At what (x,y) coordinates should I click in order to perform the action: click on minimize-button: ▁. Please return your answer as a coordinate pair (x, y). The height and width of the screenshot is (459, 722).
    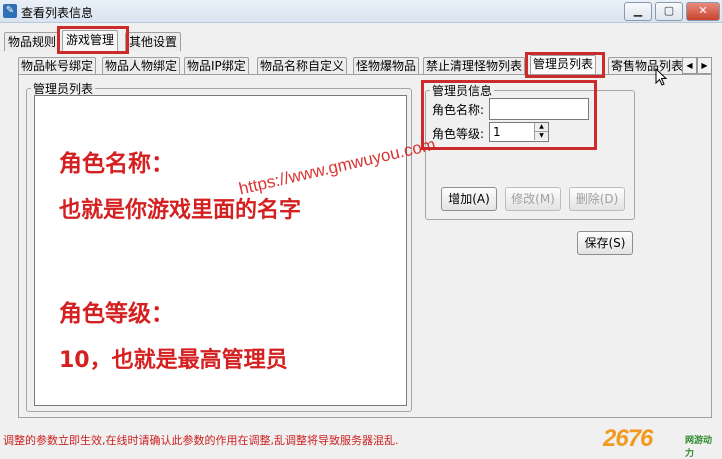
    Looking at the image, I should click on (638, 11).